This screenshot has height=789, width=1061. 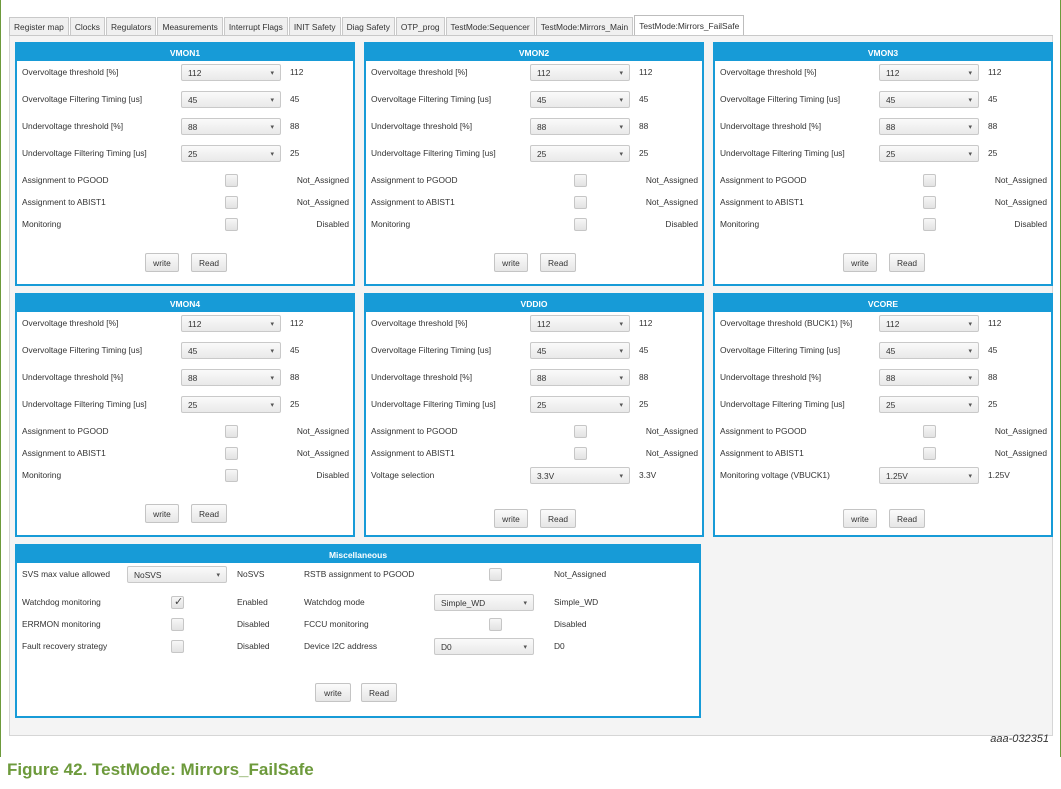 I want to click on tab-regulators: Regulators, so click(x=131, y=26).